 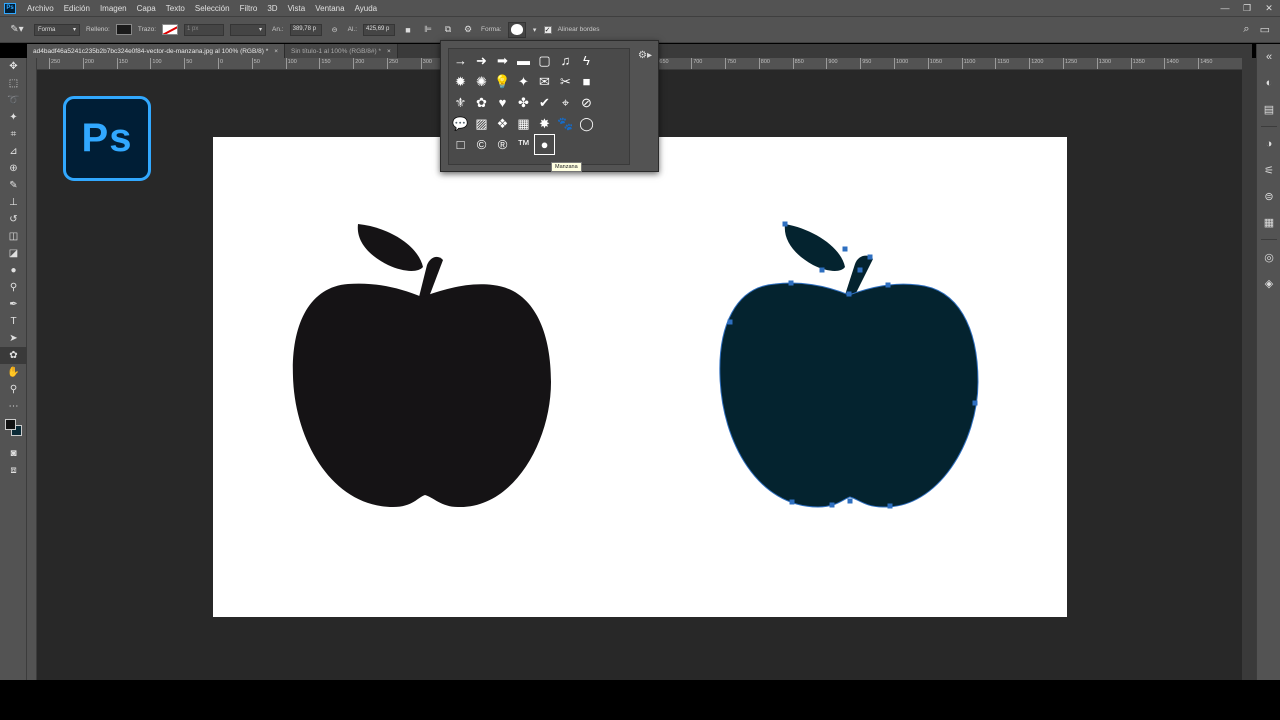 I want to click on width-input: 389,78 p, so click(x=305, y=29).